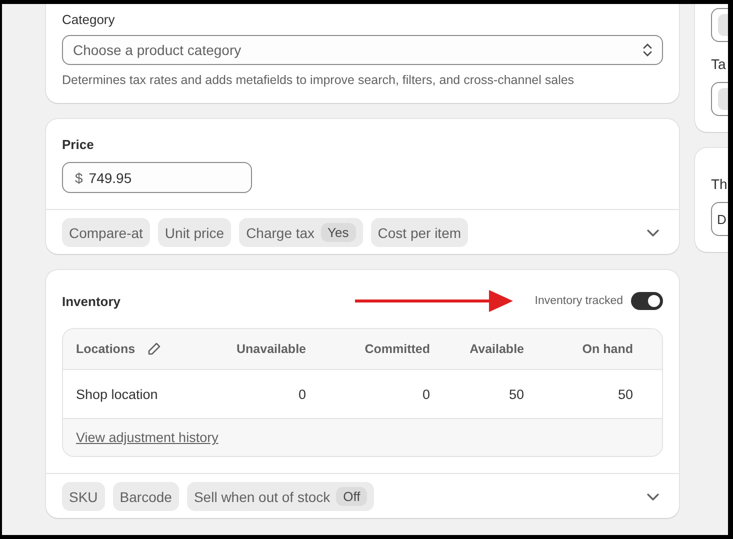  What do you see at coordinates (154, 349) in the screenshot?
I see `pencil-icon` at bounding box center [154, 349].